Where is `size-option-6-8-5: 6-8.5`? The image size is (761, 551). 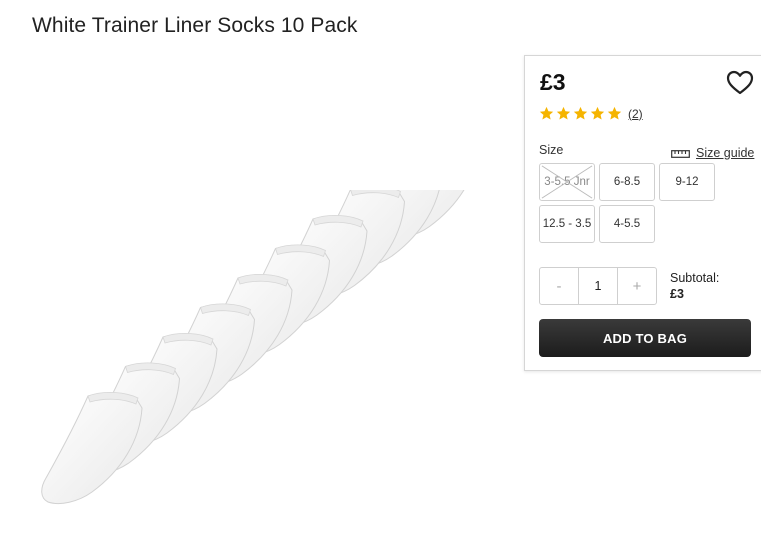
size-option-6-8-5: 6-8.5 is located at coordinates (627, 182).